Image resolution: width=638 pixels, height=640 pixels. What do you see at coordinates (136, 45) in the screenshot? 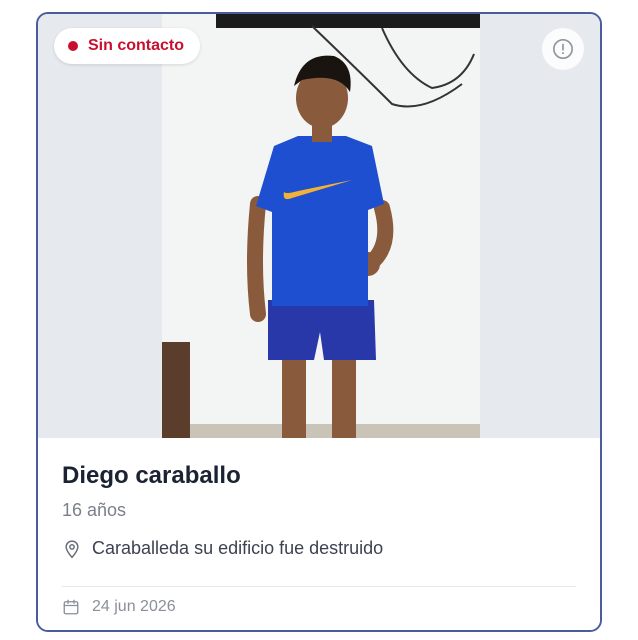
I see `status-label: Sin contacto` at bounding box center [136, 45].